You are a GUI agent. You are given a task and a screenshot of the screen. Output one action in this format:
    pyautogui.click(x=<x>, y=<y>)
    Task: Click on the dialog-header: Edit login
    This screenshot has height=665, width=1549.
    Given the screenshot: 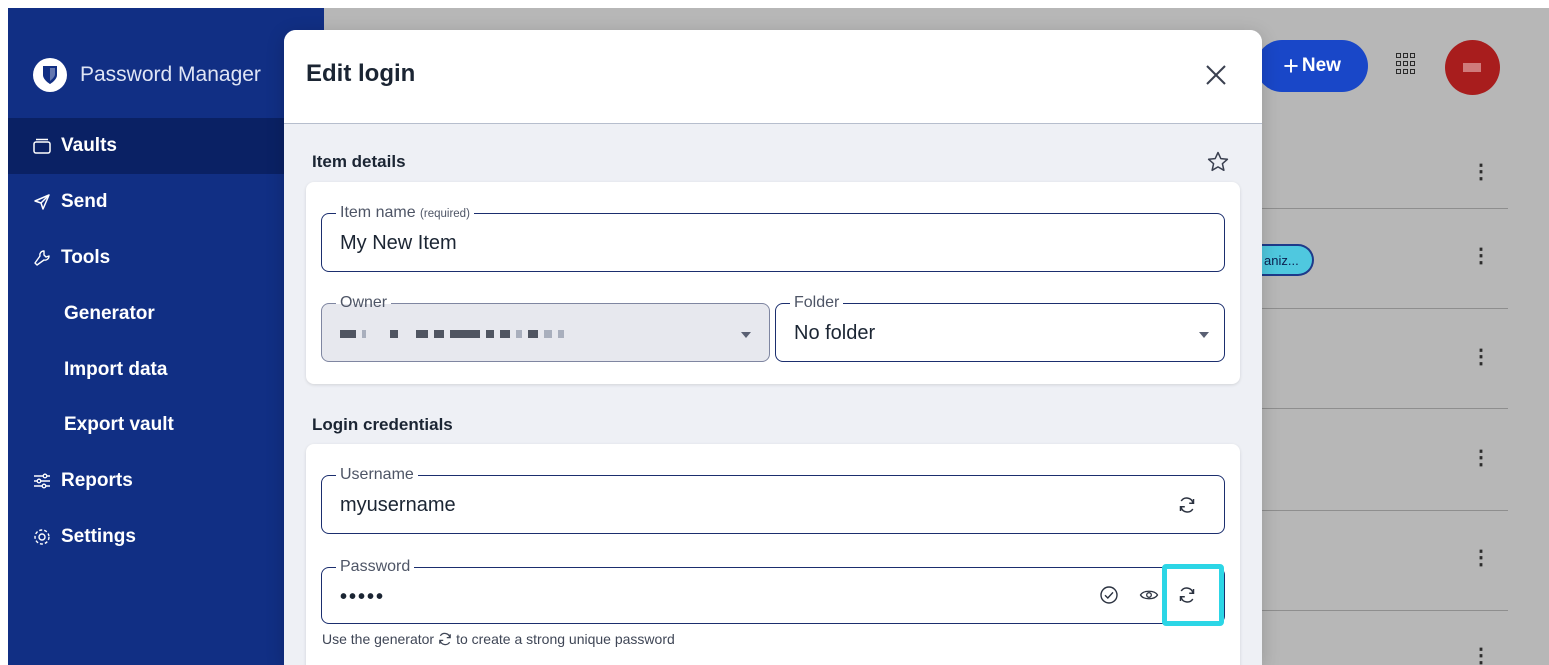 What is the action you would take?
    pyautogui.click(x=773, y=77)
    